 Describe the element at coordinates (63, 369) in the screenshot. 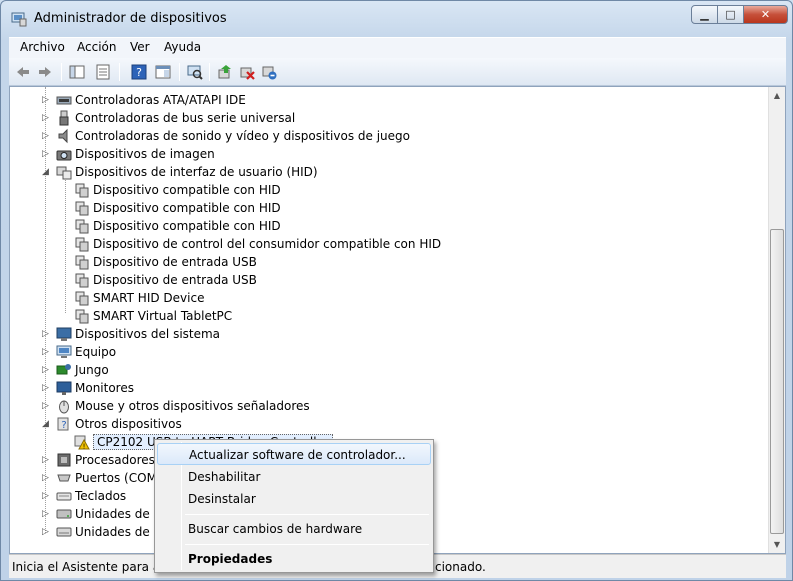

I see `jungo-icon` at that location.